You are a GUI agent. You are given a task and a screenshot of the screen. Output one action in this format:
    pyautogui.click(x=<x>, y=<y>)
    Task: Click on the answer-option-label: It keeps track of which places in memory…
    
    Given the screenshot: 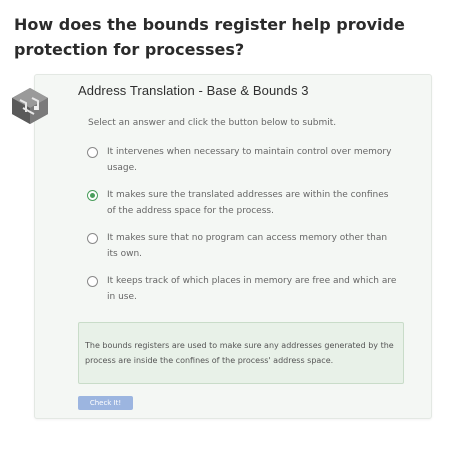 What is the action you would take?
    pyautogui.click(x=252, y=289)
    